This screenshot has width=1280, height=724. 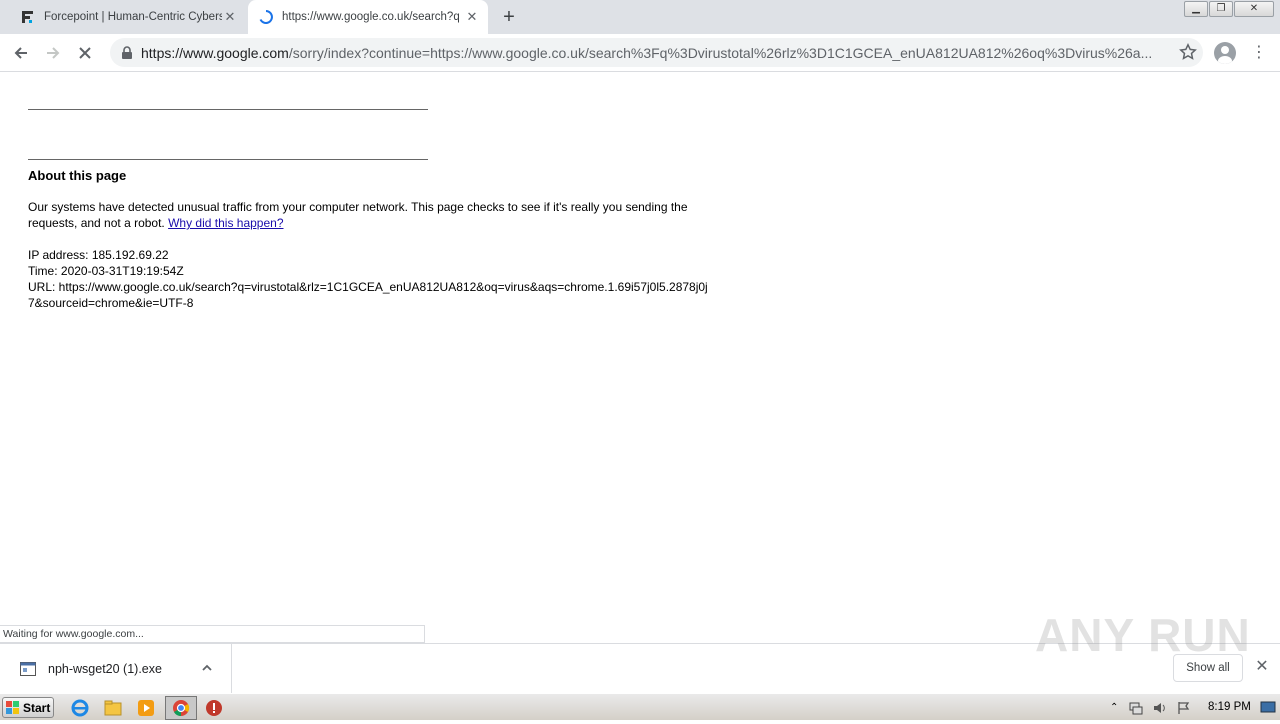 What do you see at coordinates (207, 668) in the screenshot?
I see `chevron-up-icon` at bounding box center [207, 668].